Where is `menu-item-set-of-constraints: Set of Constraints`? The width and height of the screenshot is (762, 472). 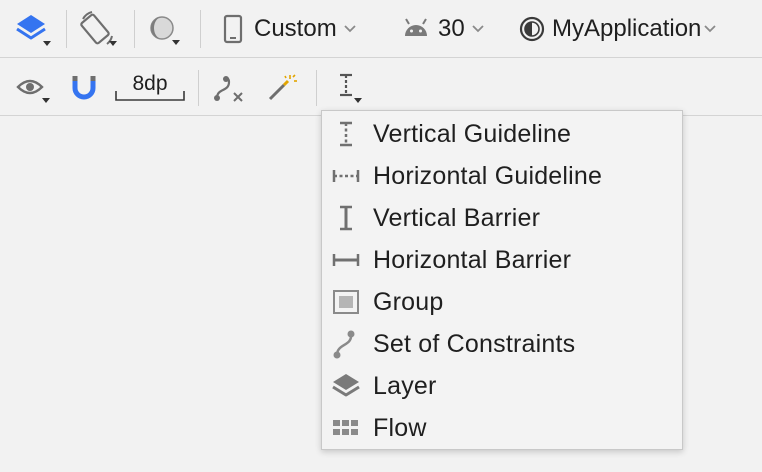 menu-item-set-of-constraints: Set of Constraints is located at coordinates (502, 344).